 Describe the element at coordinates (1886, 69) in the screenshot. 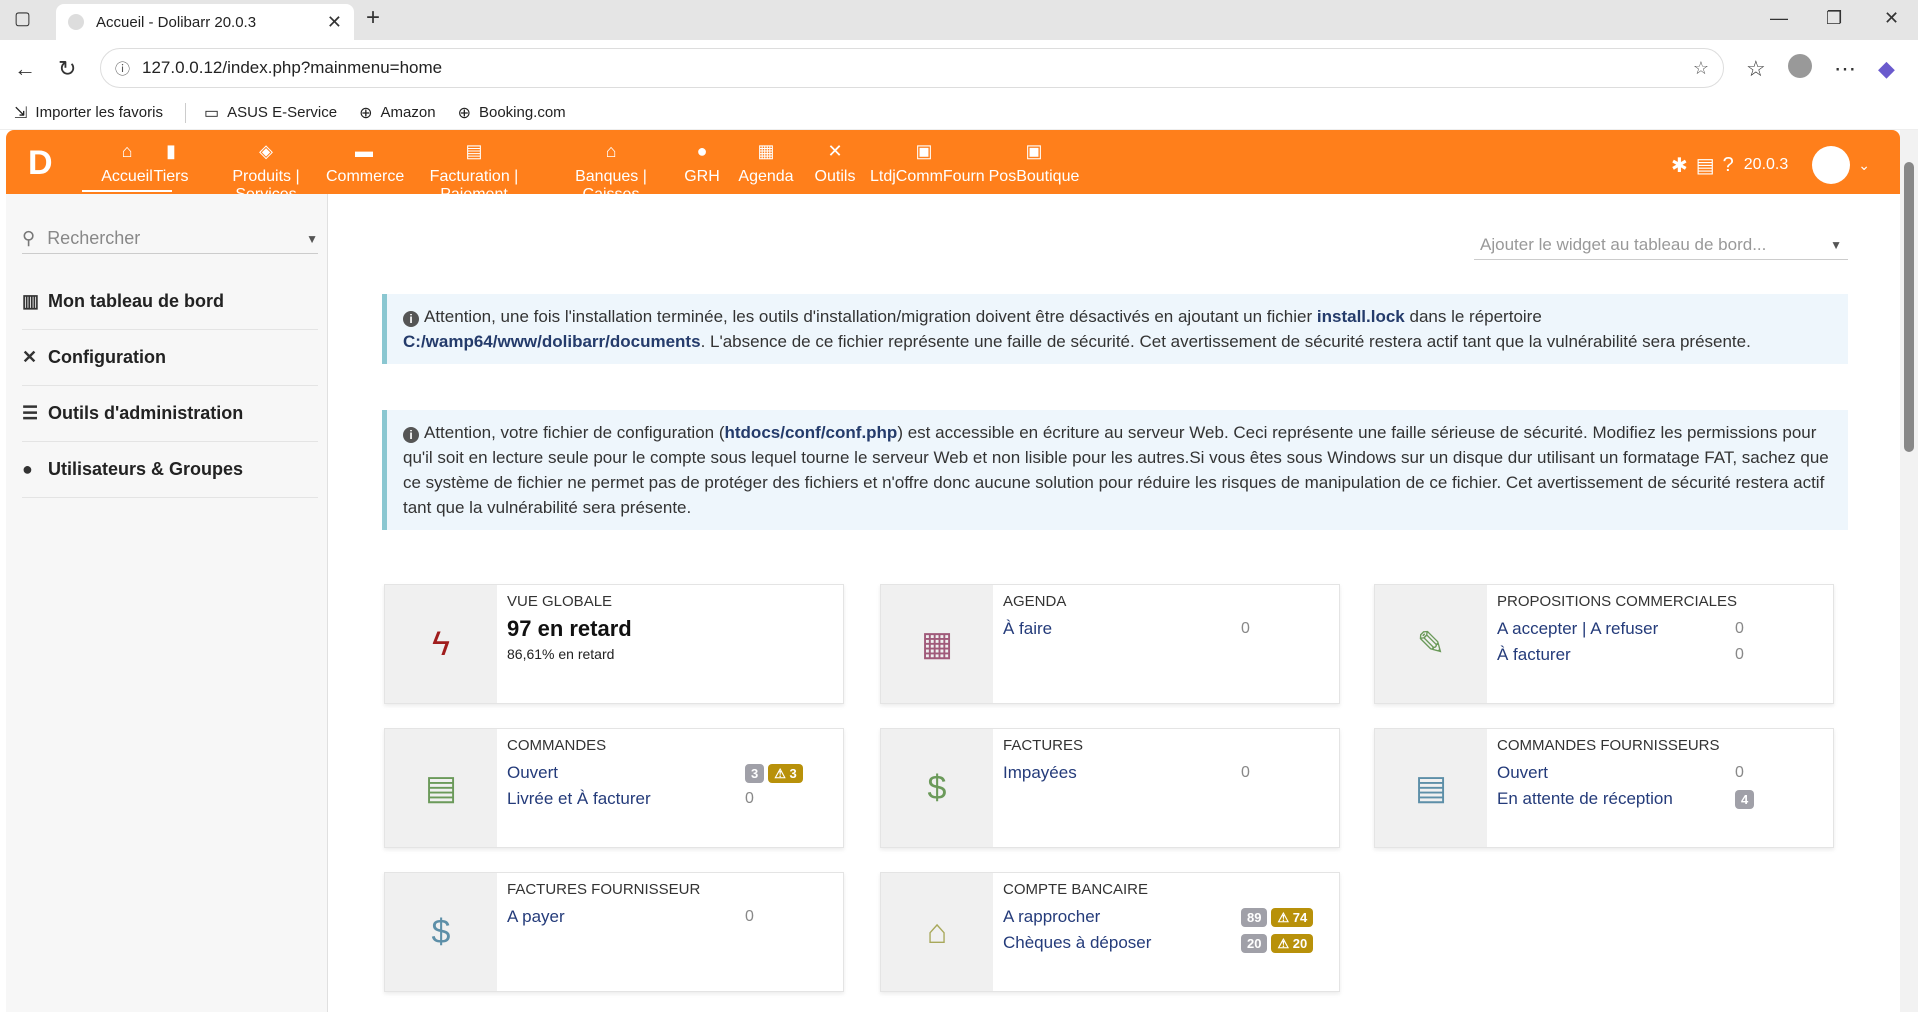

I see `copilot-icon: ◆` at that location.